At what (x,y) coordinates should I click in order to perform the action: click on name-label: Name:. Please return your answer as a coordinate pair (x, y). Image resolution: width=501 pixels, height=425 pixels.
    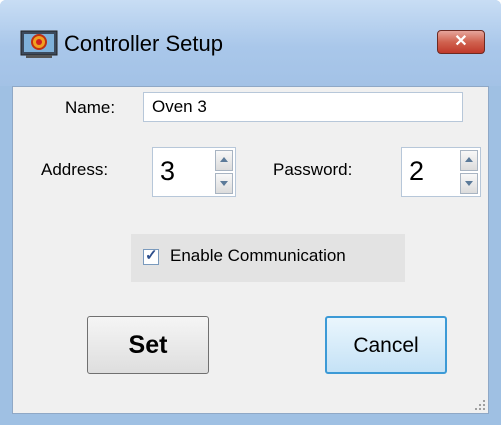
    Looking at the image, I should click on (90, 107).